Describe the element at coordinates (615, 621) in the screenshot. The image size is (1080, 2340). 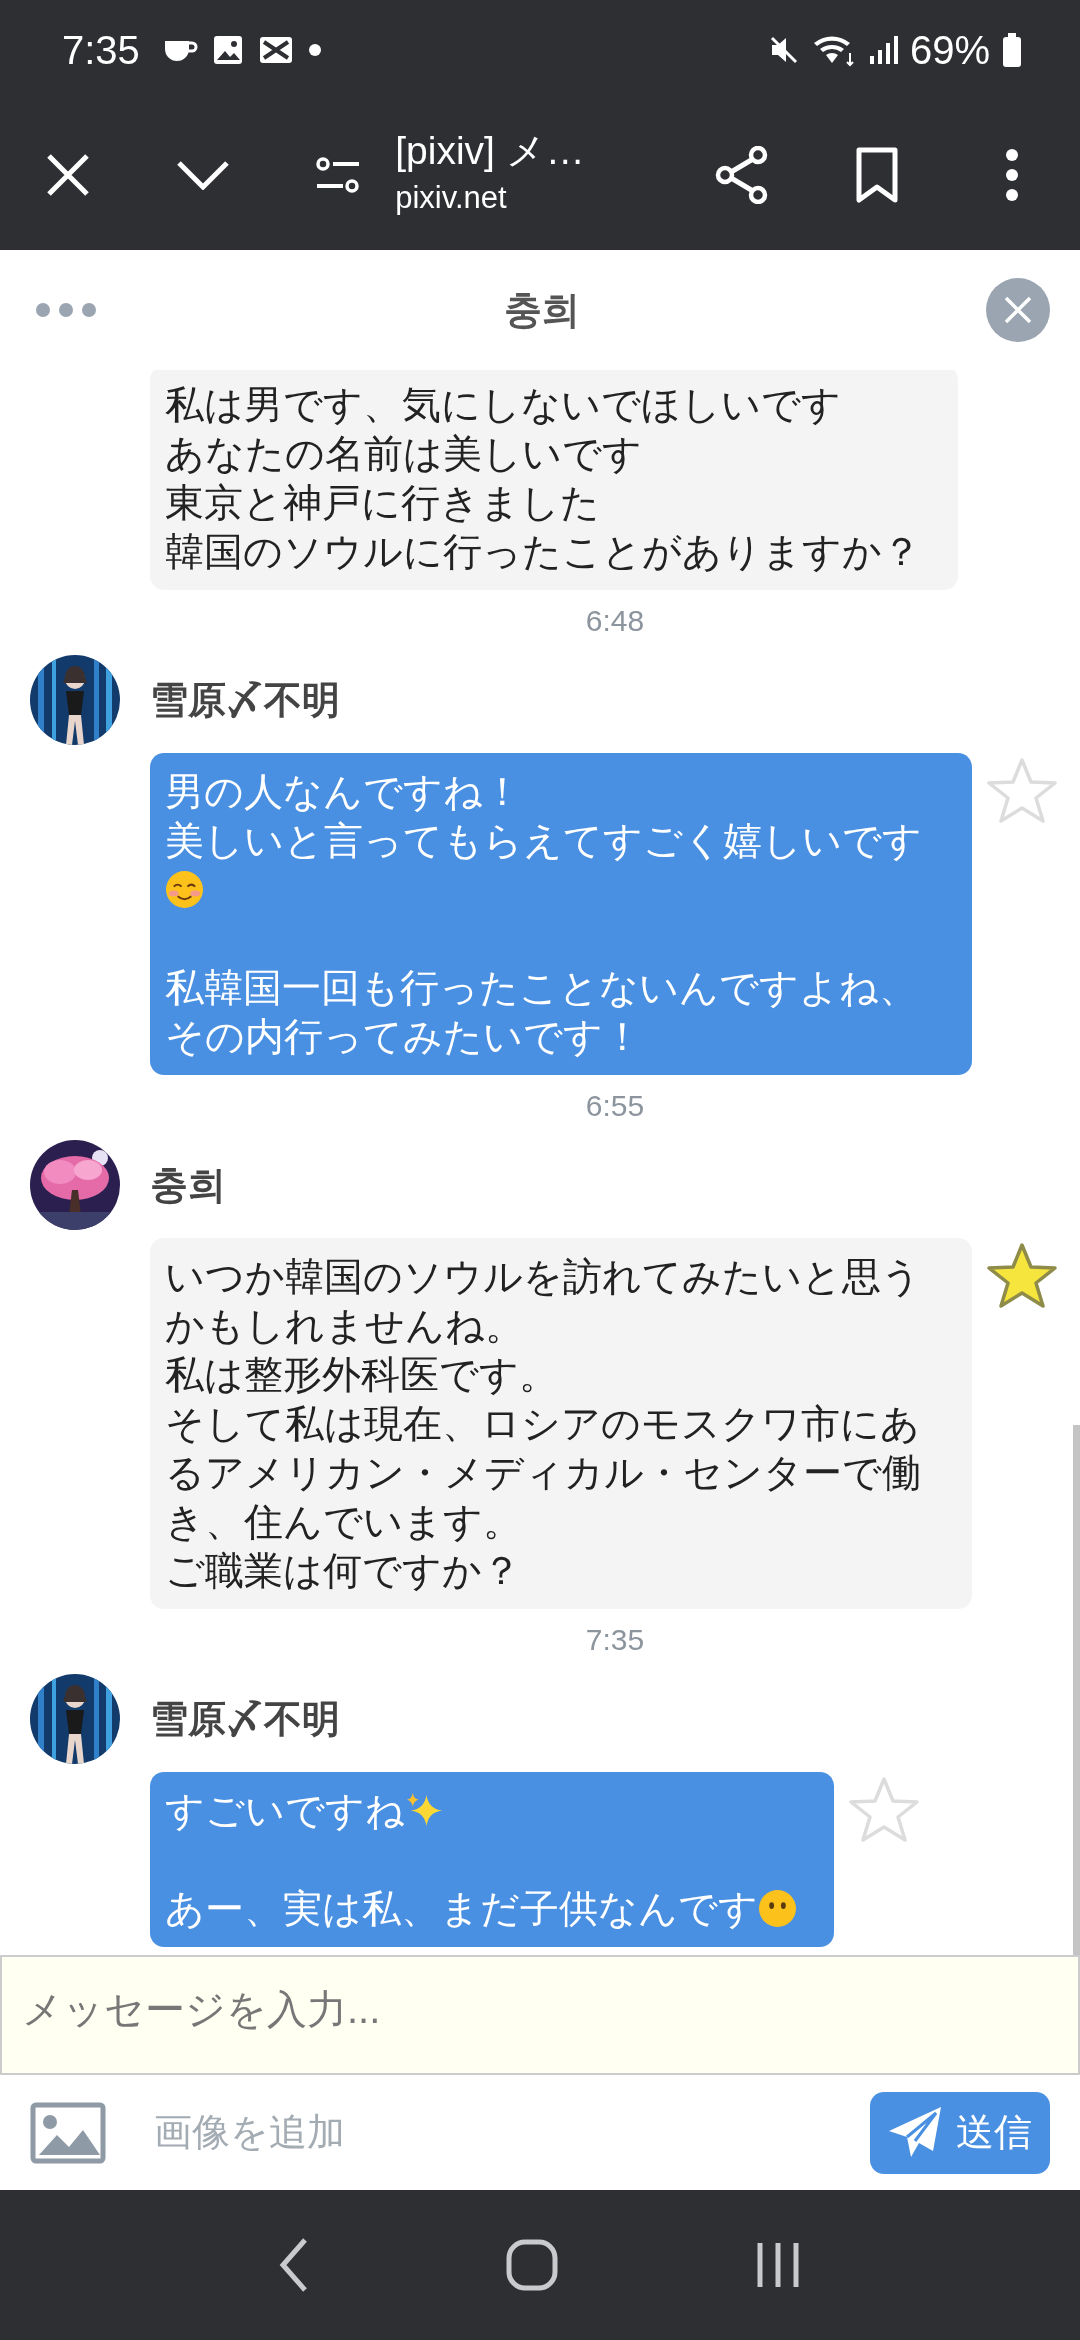
I see `message-time: 6:48` at that location.